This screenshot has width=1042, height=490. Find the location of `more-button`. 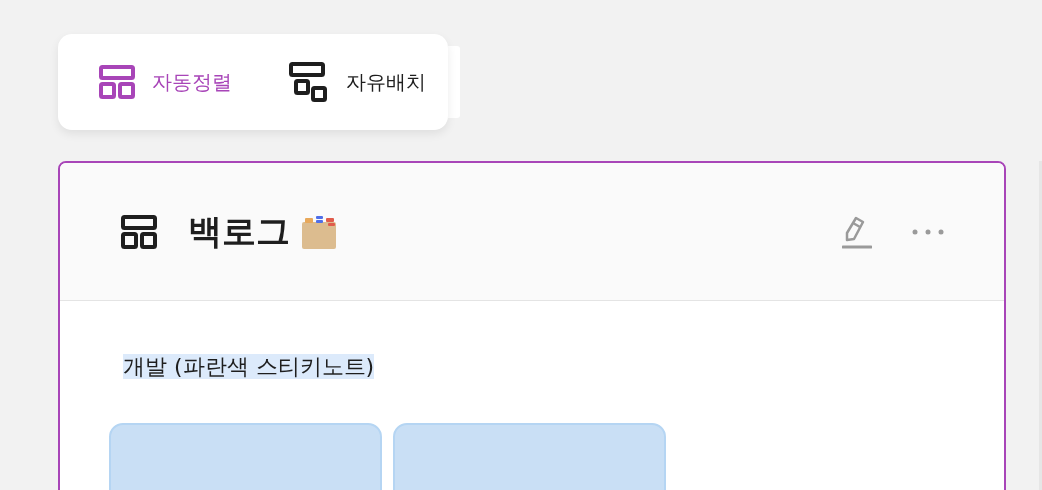

more-button is located at coordinates (928, 231).